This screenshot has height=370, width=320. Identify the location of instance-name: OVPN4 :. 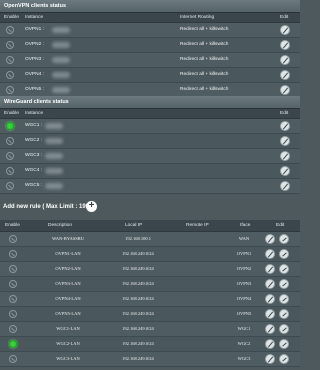
(34, 74).